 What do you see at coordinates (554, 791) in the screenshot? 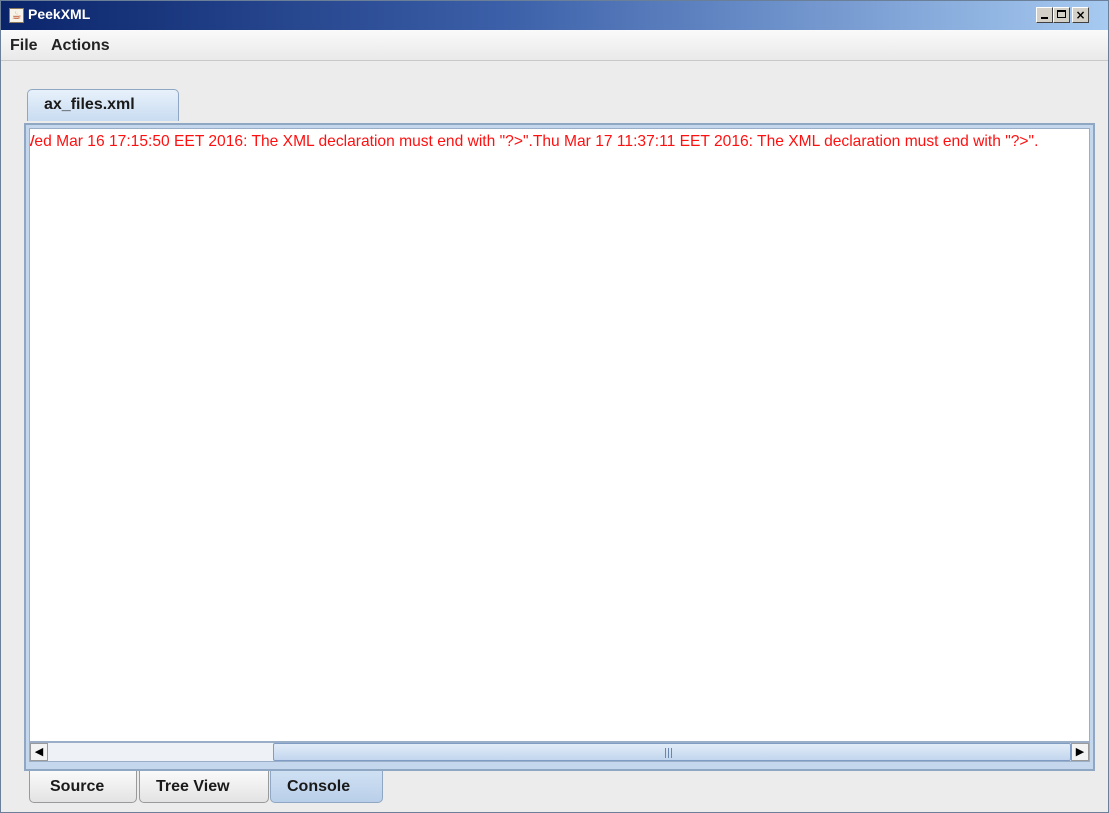
I see `view-tab-strip: Source Tree View Console` at bounding box center [554, 791].